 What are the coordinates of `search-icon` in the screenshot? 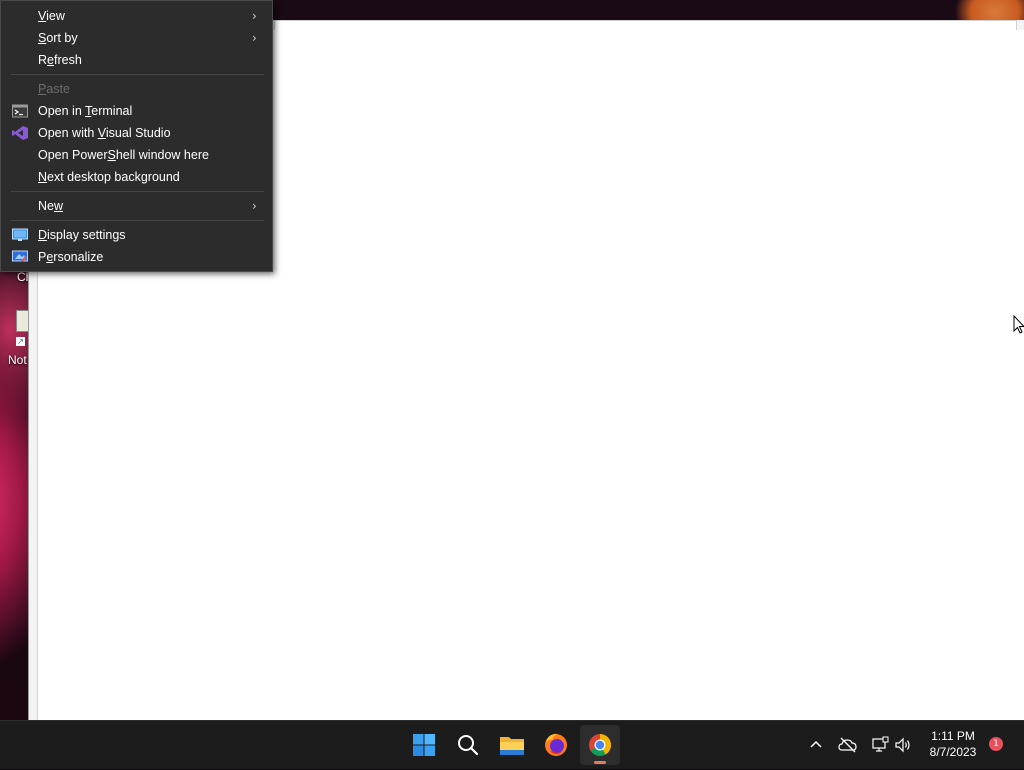 It's located at (468, 745).